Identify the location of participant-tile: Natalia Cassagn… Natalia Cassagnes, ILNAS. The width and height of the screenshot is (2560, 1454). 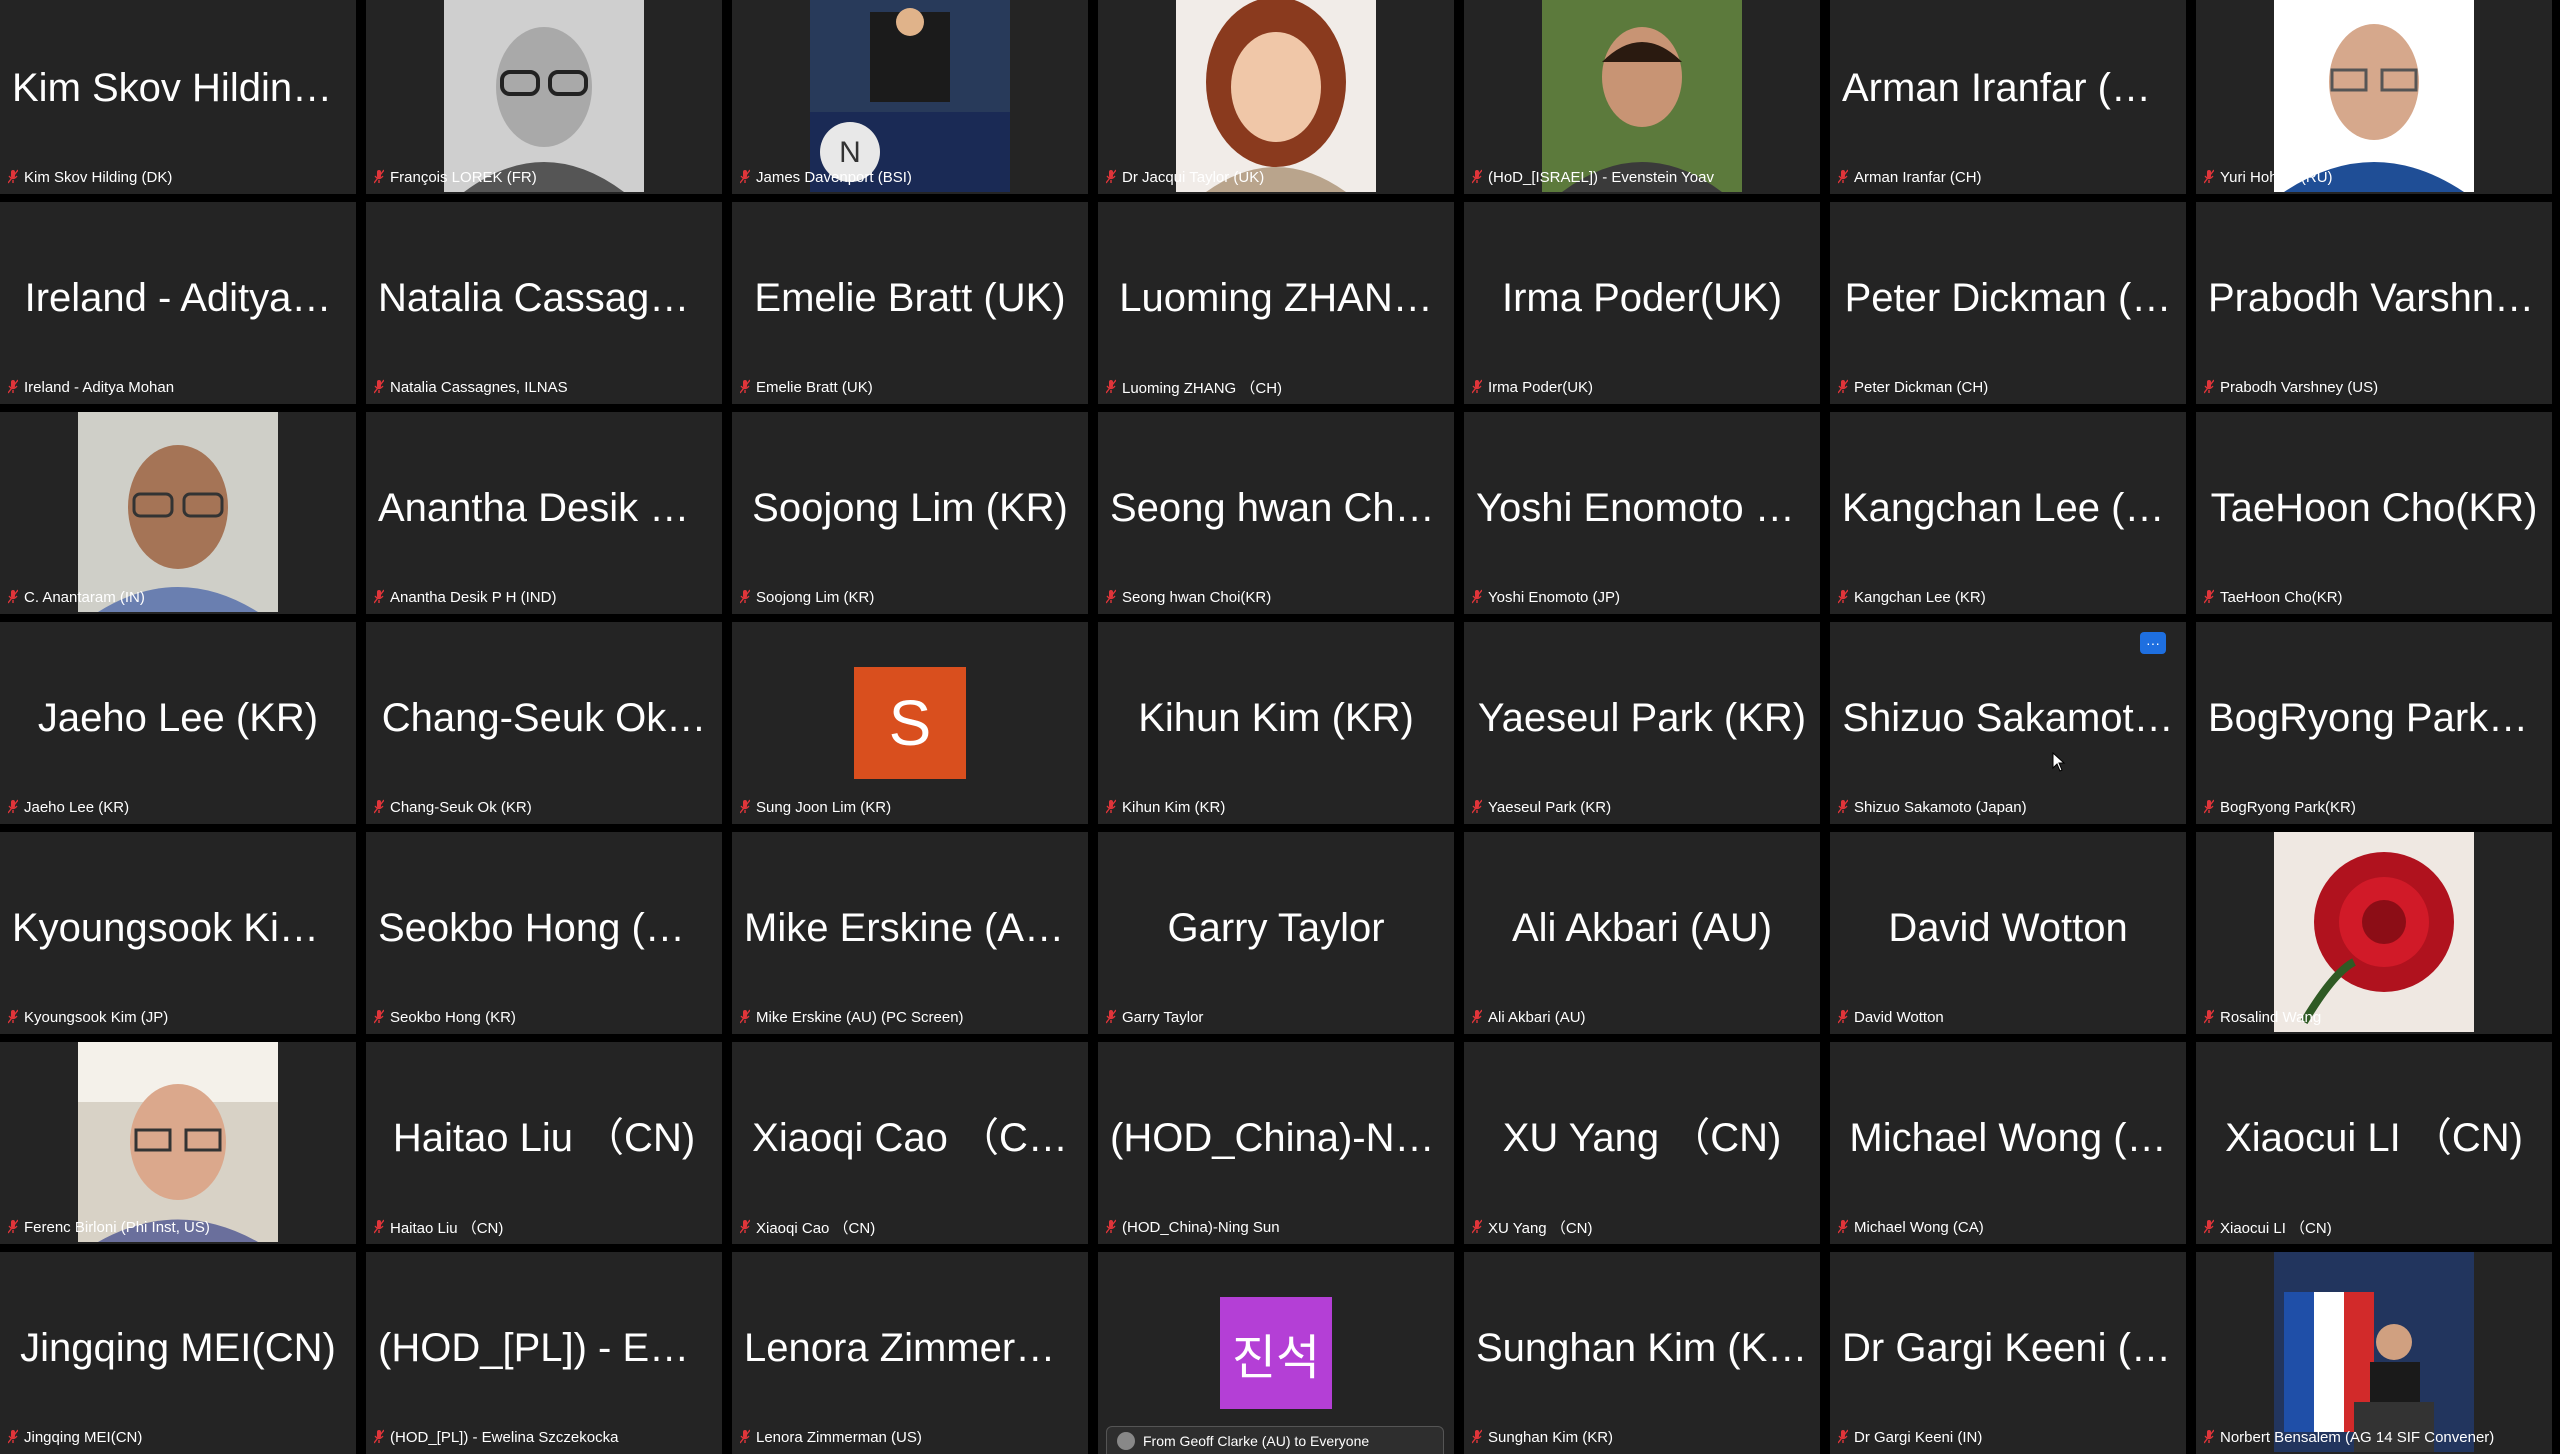
(544, 303).